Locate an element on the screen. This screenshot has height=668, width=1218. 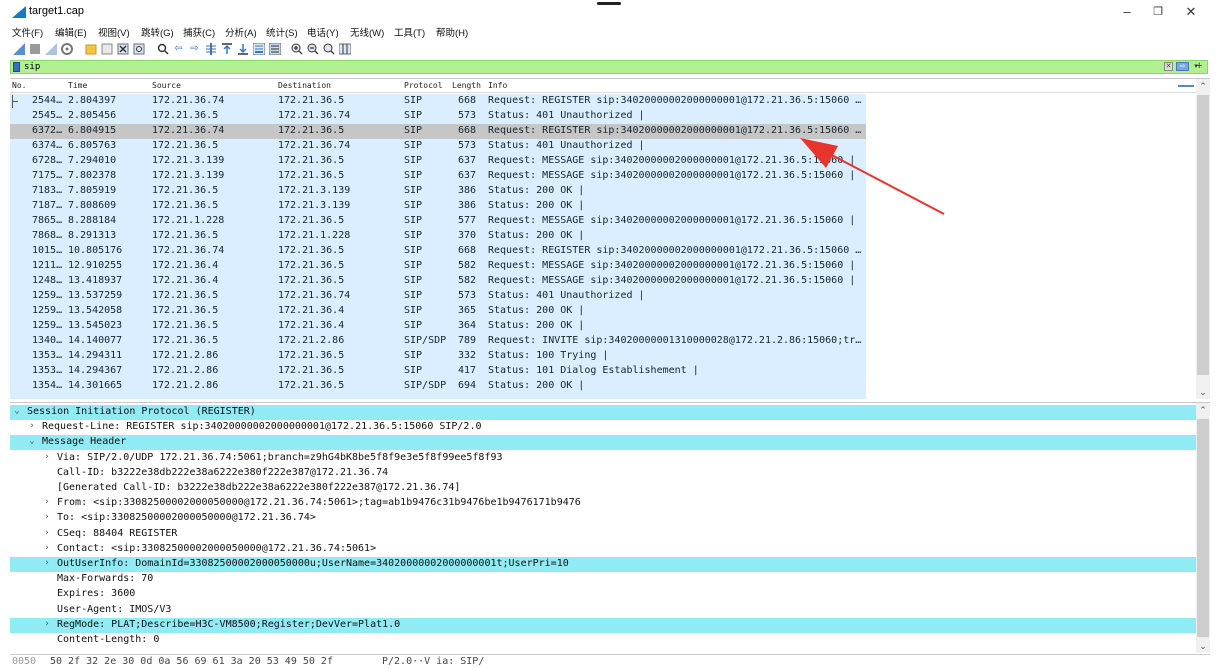
autoscroll-icon is located at coordinates (258, 48).